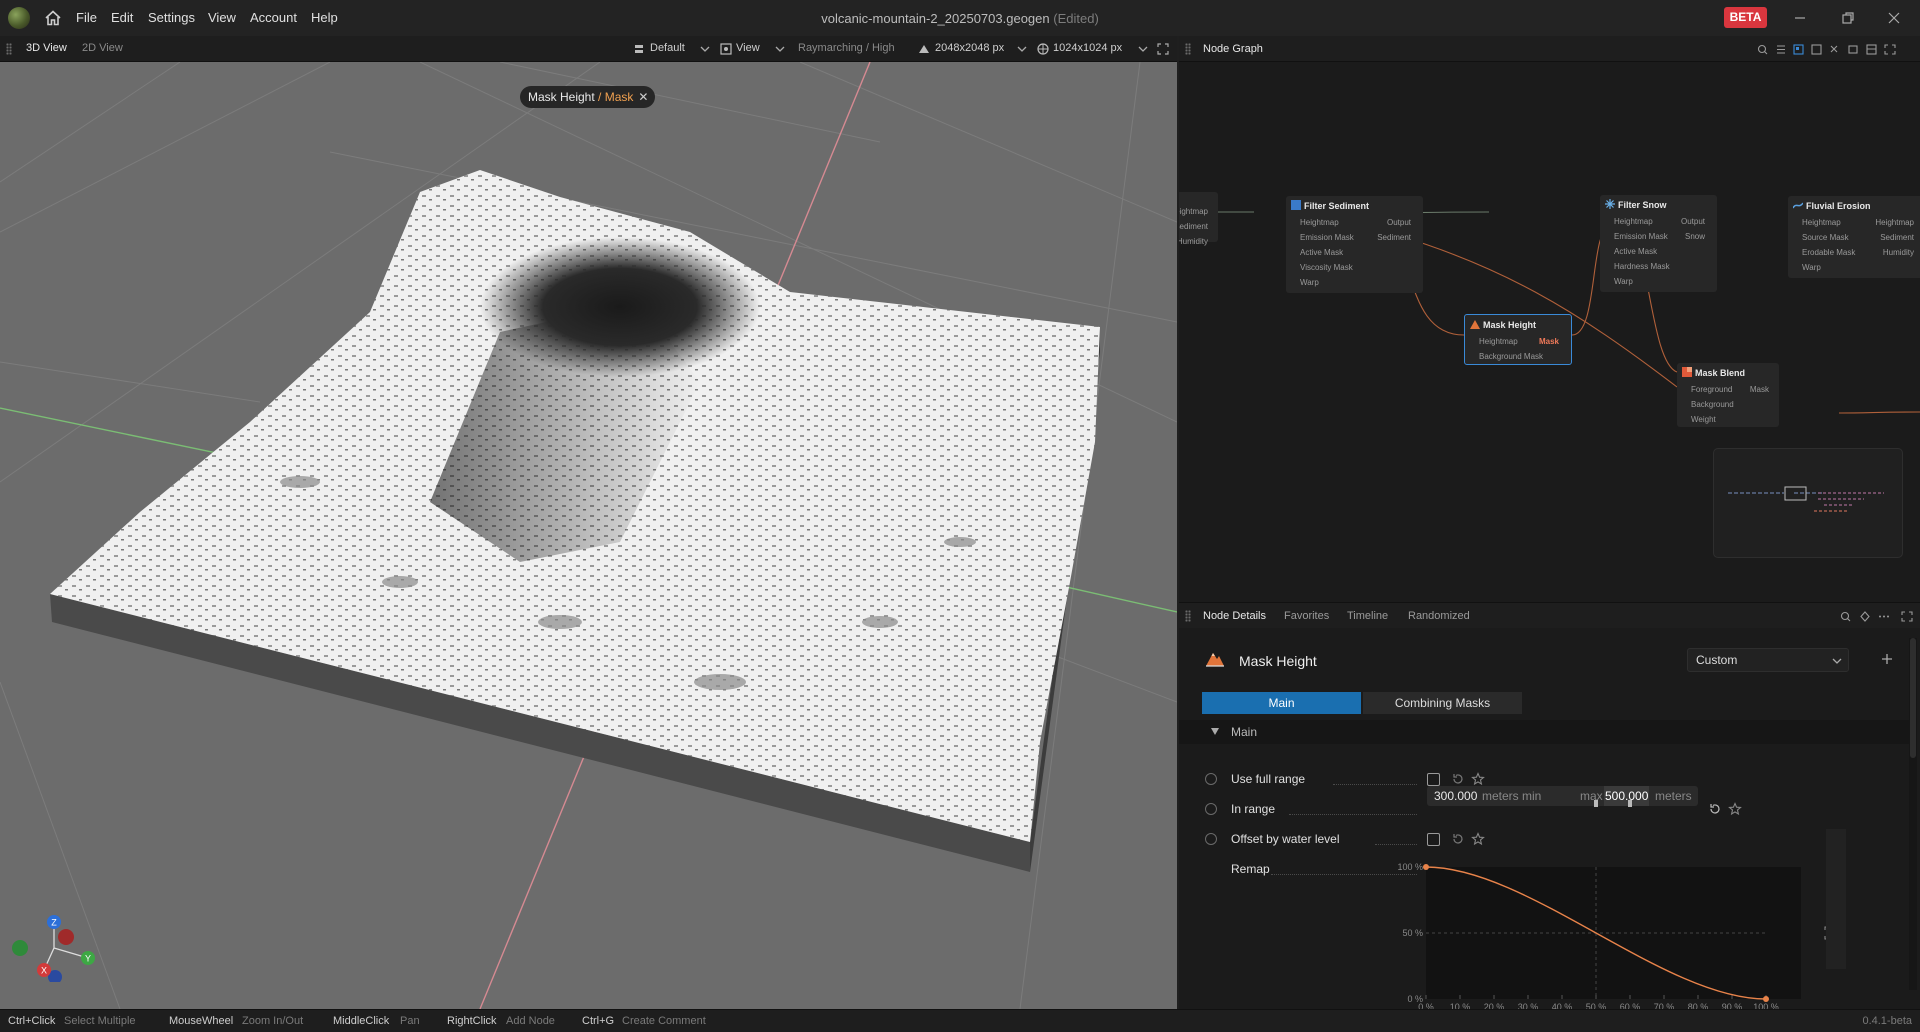  I want to click on menu-help: Help, so click(324, 17).